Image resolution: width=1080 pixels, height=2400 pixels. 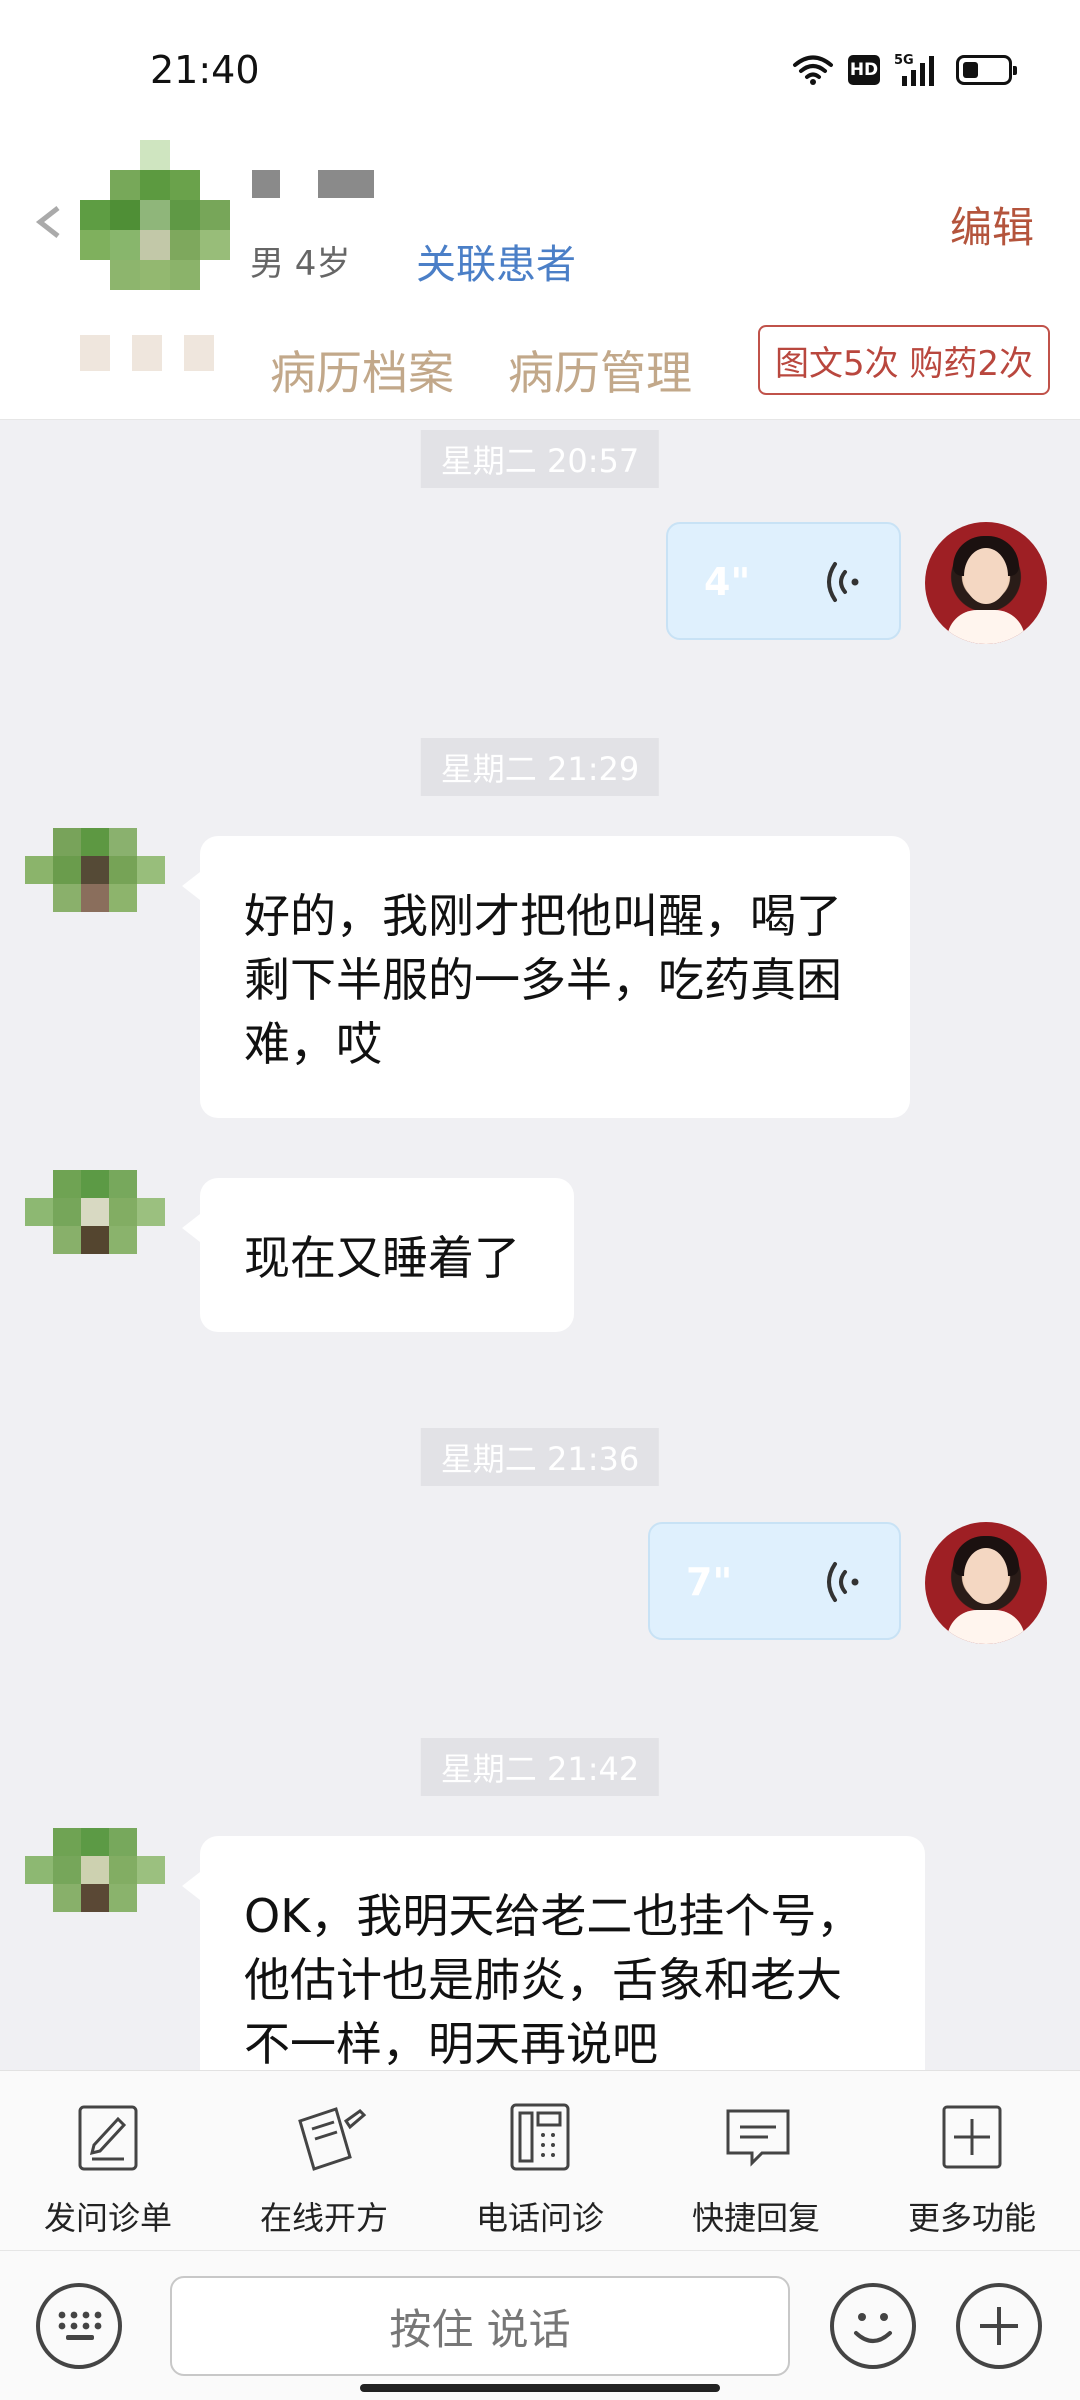 What do you see at coordinates (543, 916) in the screenshot?
I see `message-line: 好的，我刚才把他叫醒，喝了` at bounding box center [543, 916].